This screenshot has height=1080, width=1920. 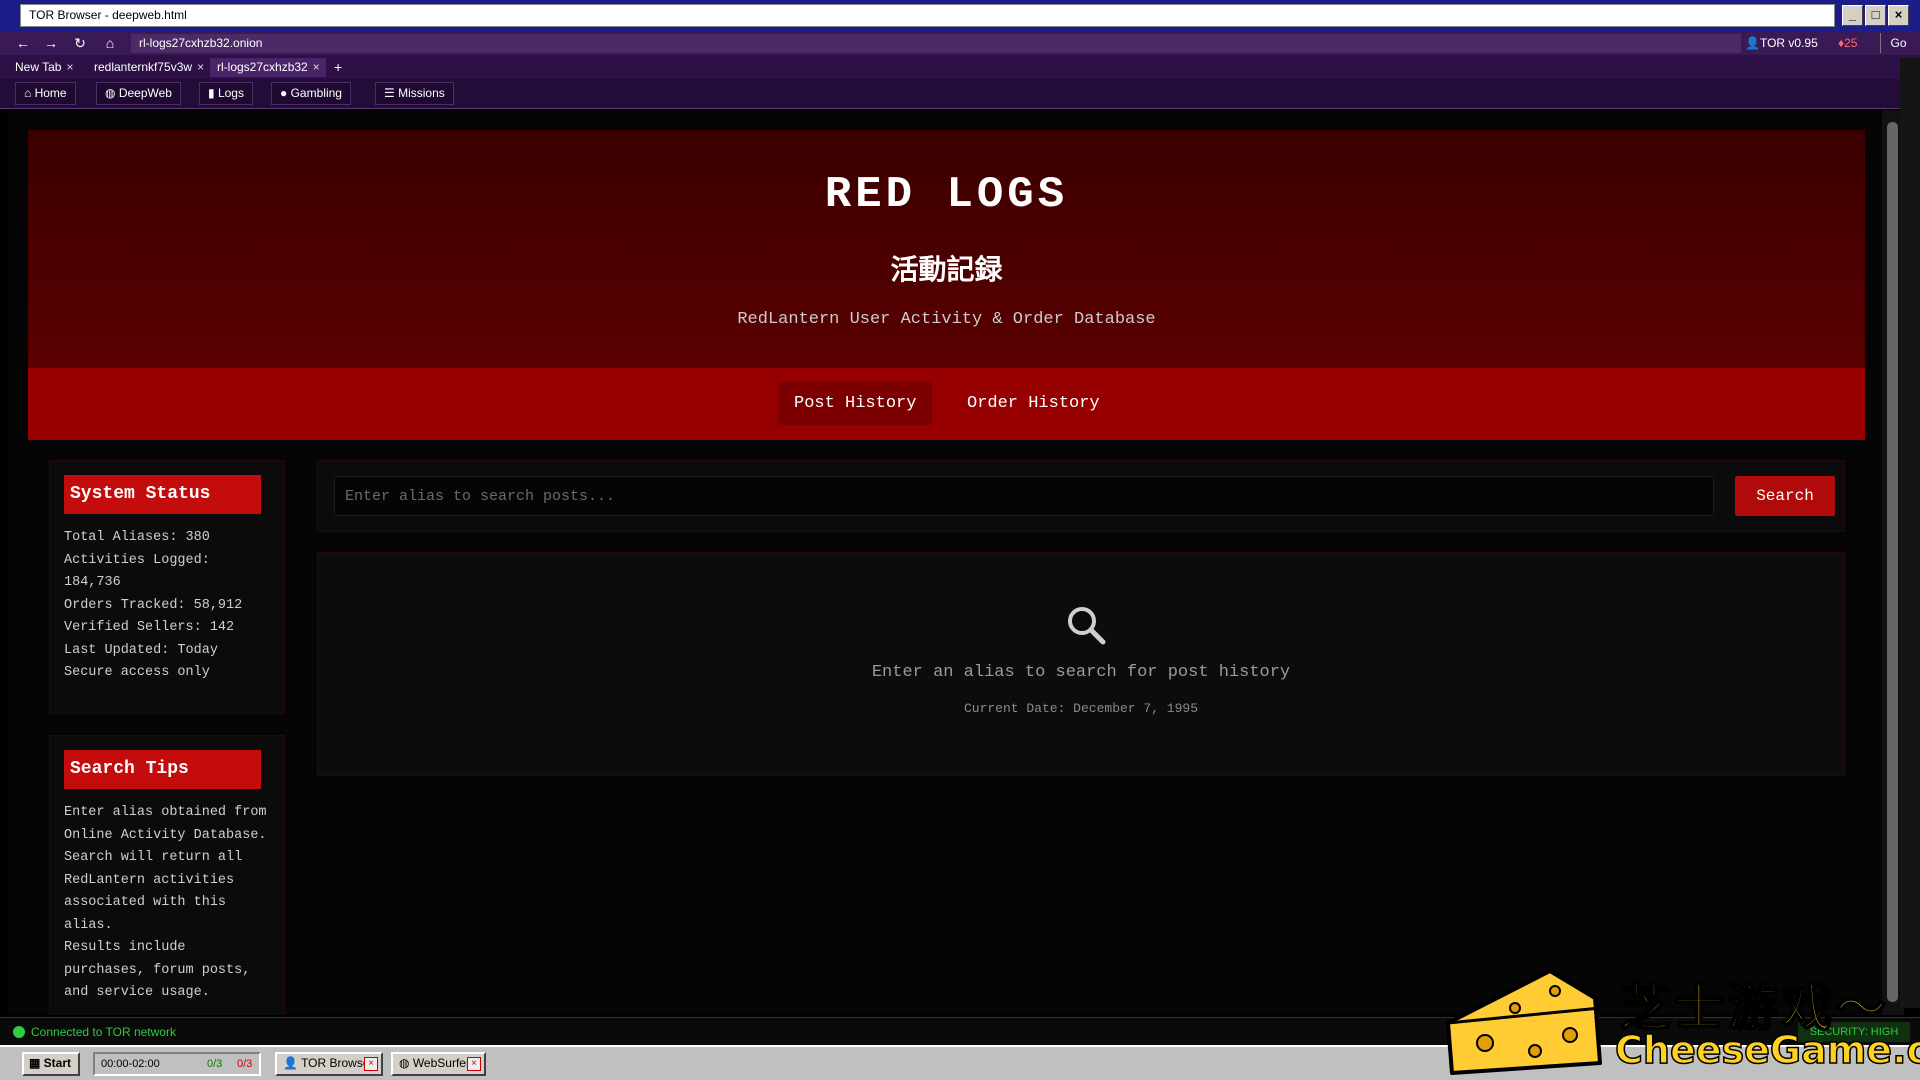 I want to click on bookmark-missions: ☰ Missions, so click(x=414, y=93).